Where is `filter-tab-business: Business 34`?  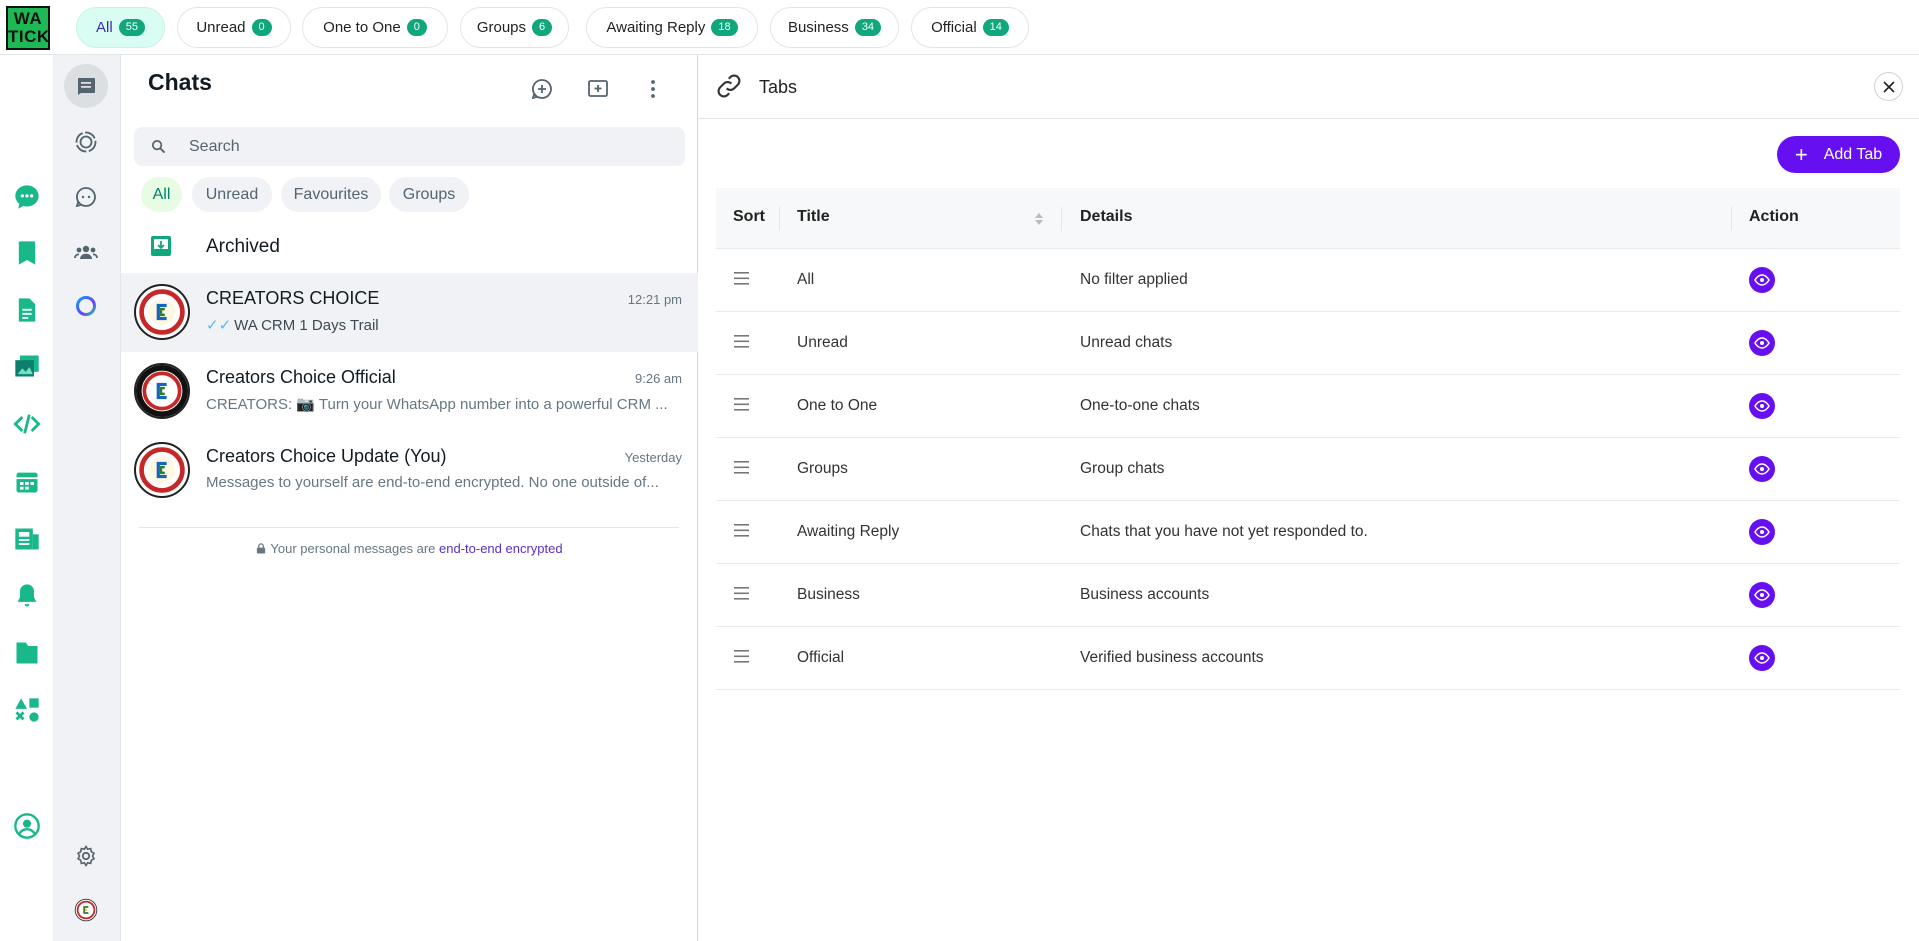
filter-tab-business: Business 34 is located at coordinates (834, 27).